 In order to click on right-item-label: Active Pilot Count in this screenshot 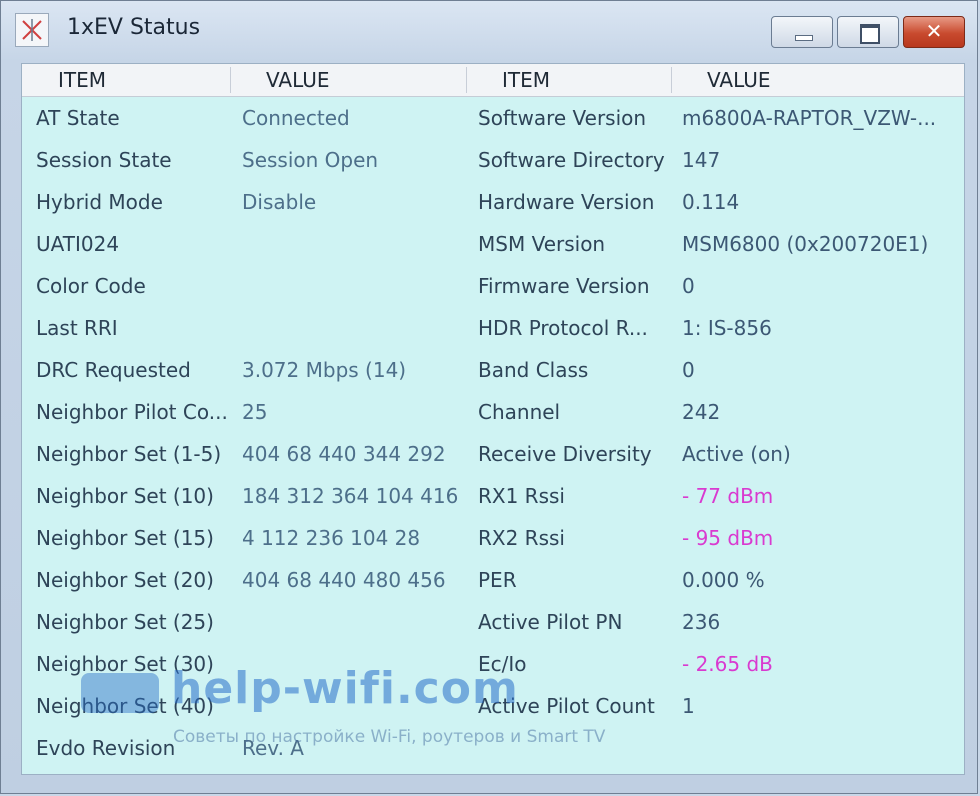, I will do `click(566, 706)`.